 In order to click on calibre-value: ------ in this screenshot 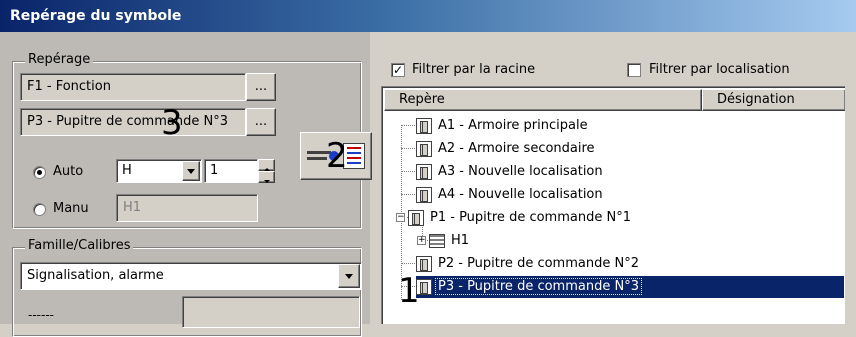, I will do `click(41, 315)`.